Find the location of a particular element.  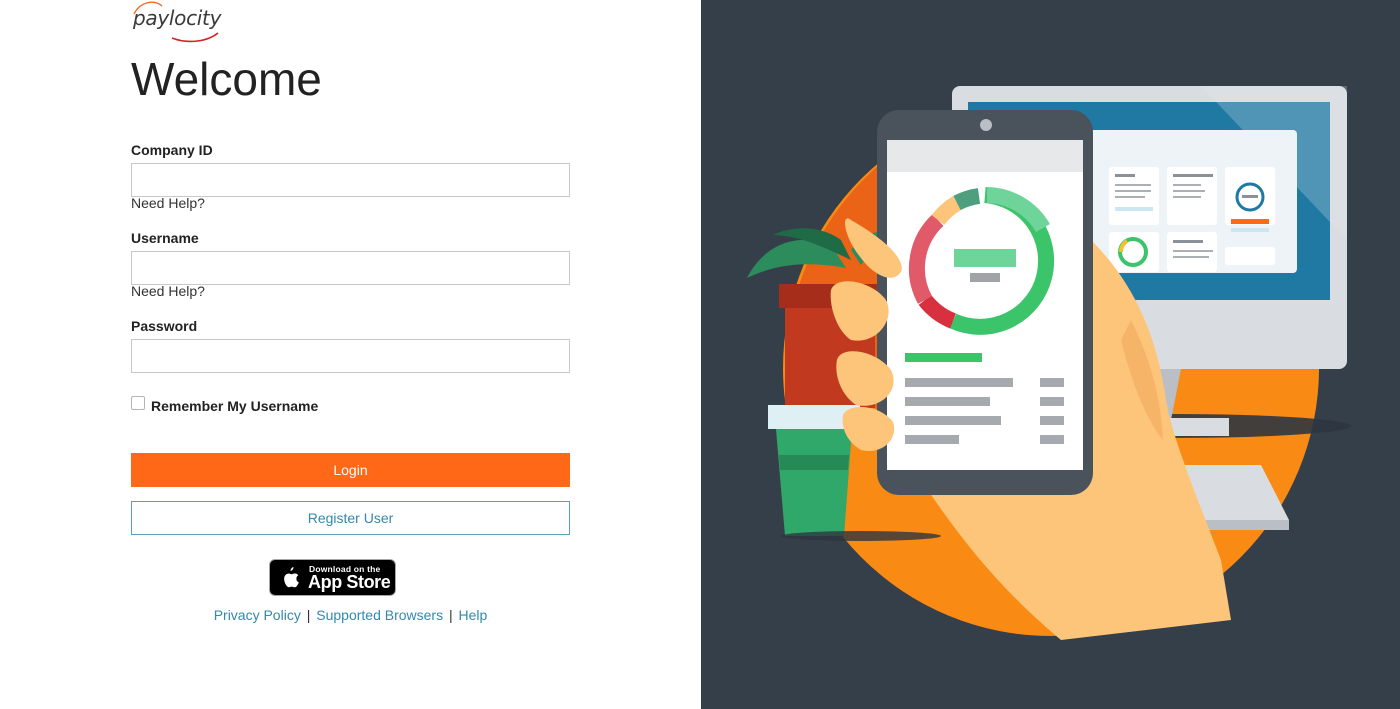

company-id-label: Company ID is located at coordinates (172, 150).